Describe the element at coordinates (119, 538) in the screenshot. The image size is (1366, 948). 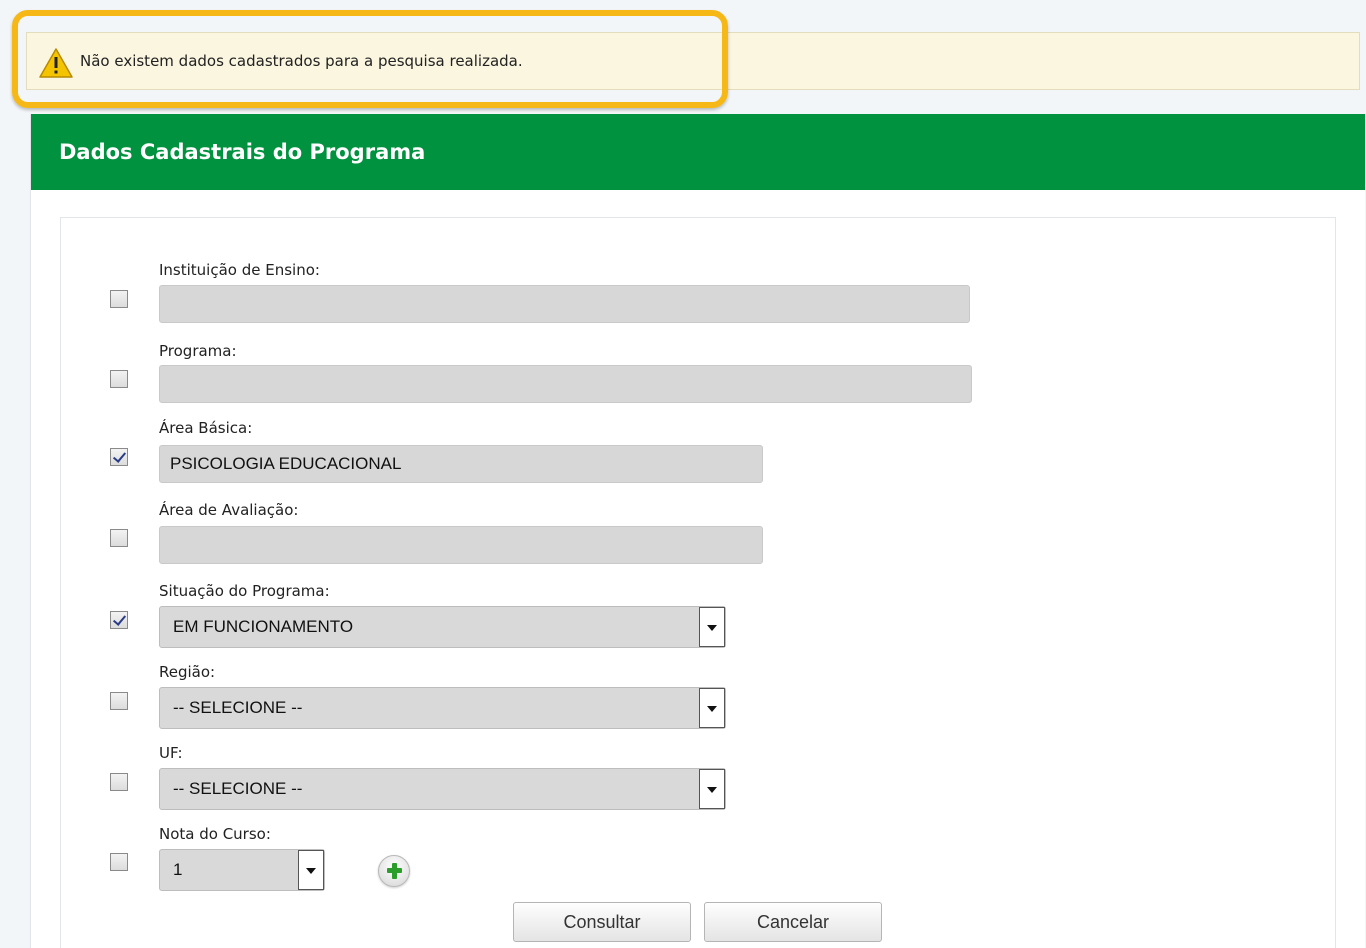
I see `area-avaliacao-checkbox` at that location.